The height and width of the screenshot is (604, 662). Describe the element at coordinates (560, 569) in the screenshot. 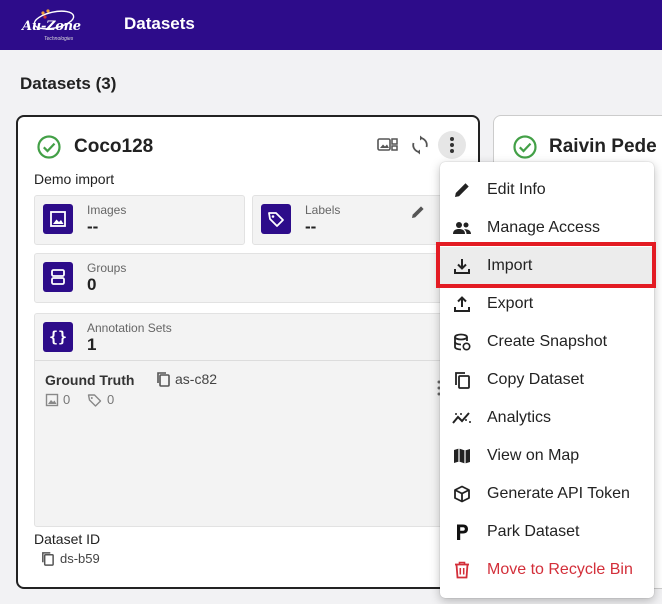

I see `menu-item-label: Move to Recycle Bin` at that location.